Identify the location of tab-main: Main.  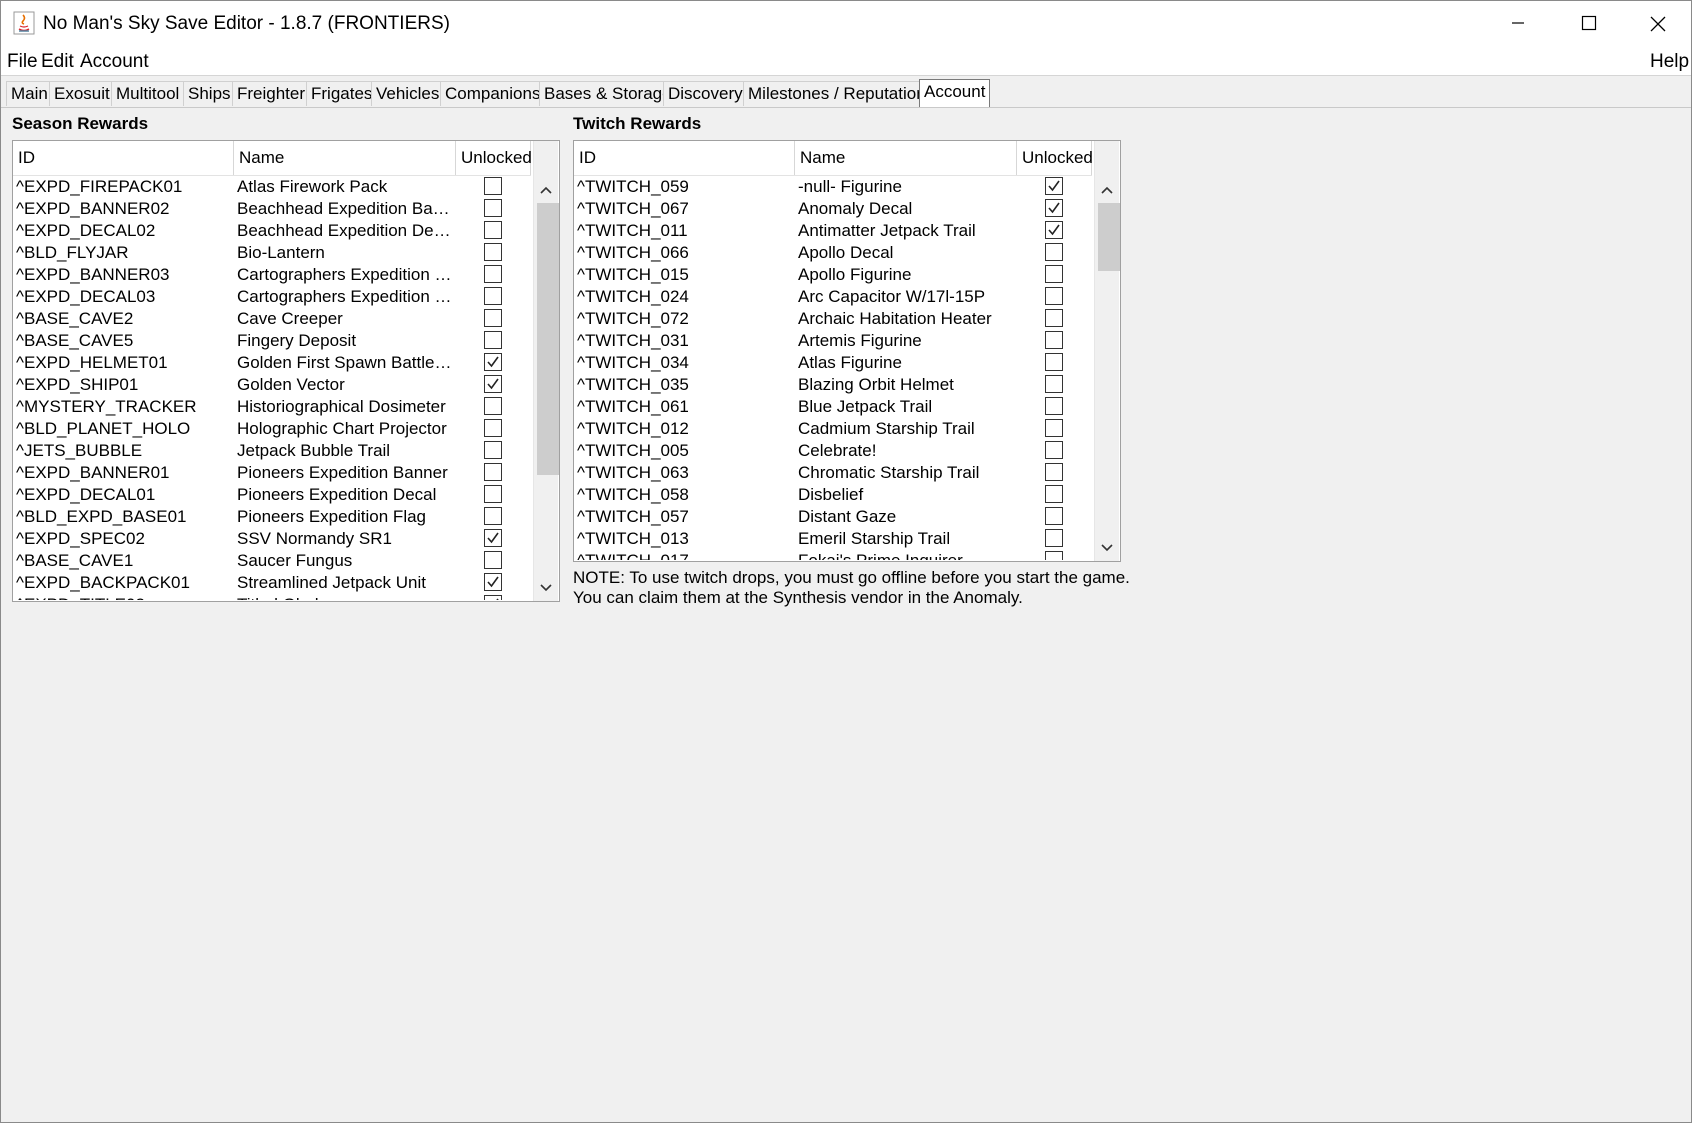
(29, 93).